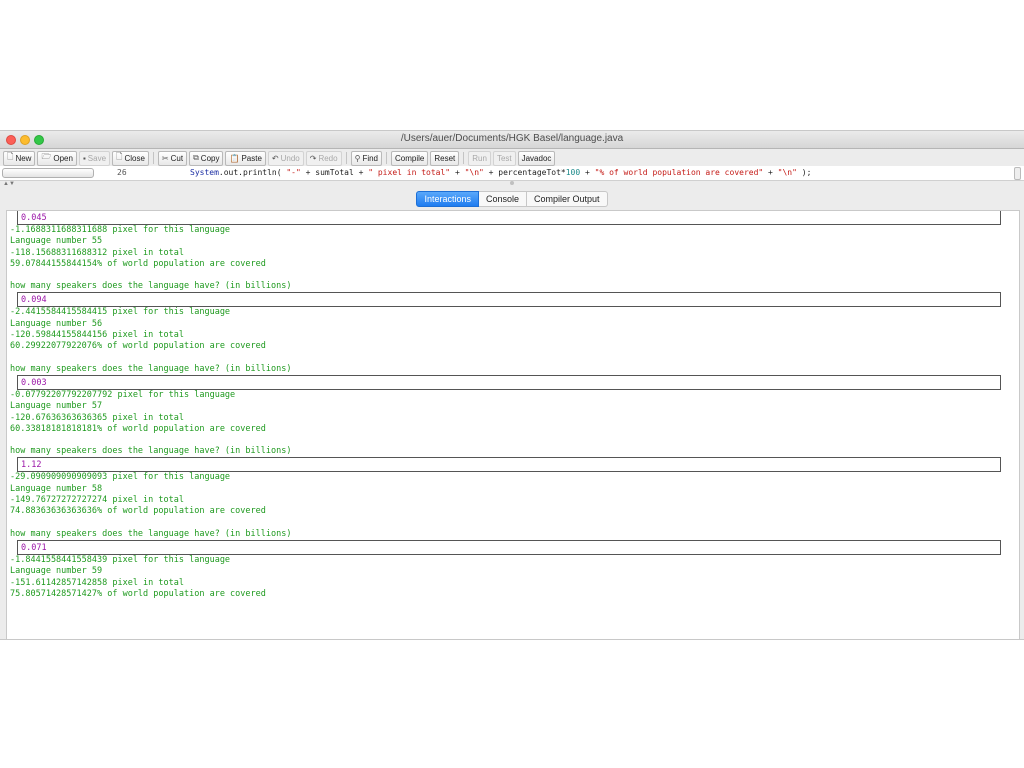  I want to click on paste-button: 📋 Paste, so click(245, 158).